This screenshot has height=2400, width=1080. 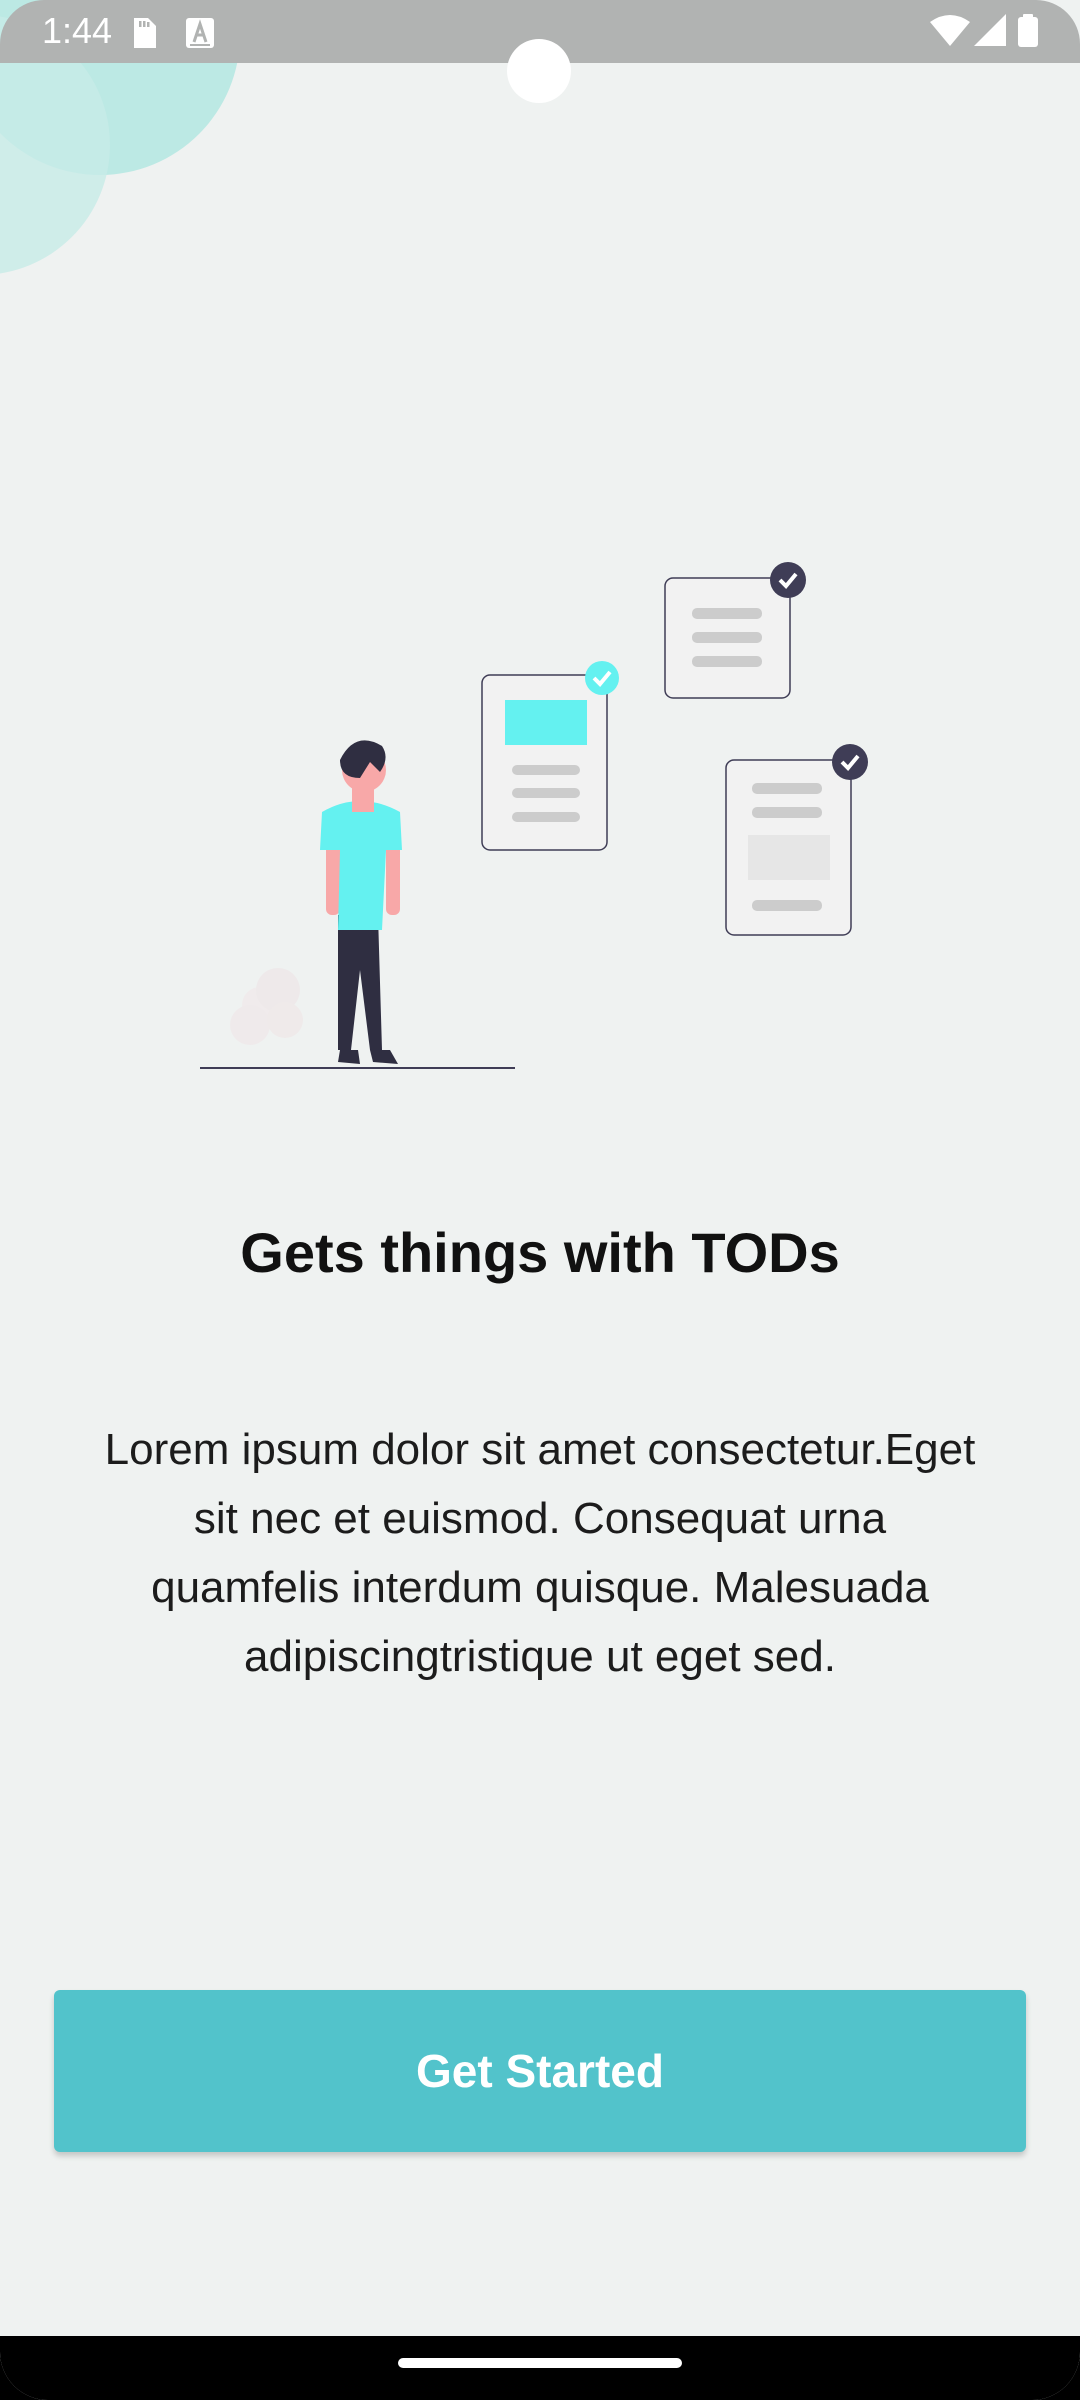 What do you see at coordinates (174, 33) in the screenshot?
I see `status-left-icons` at bounding box center [174, 33].